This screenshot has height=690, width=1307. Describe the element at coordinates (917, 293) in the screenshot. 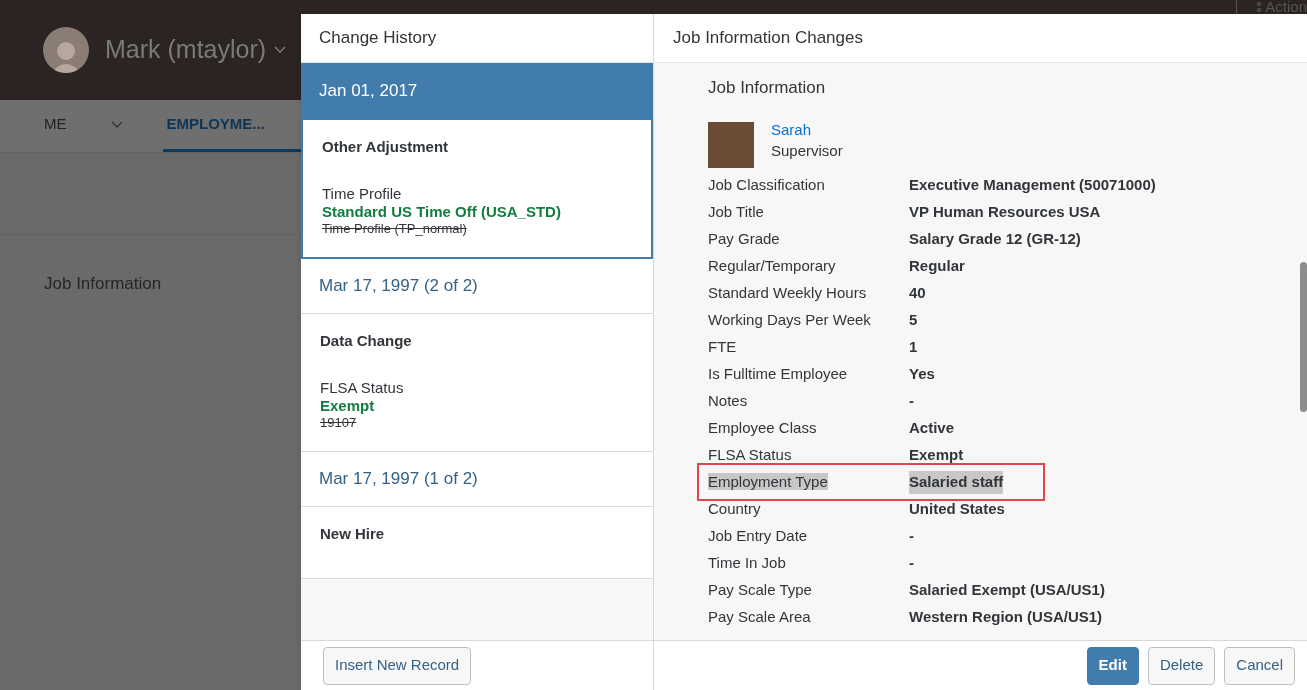

I see `field-value: 40` at that location.